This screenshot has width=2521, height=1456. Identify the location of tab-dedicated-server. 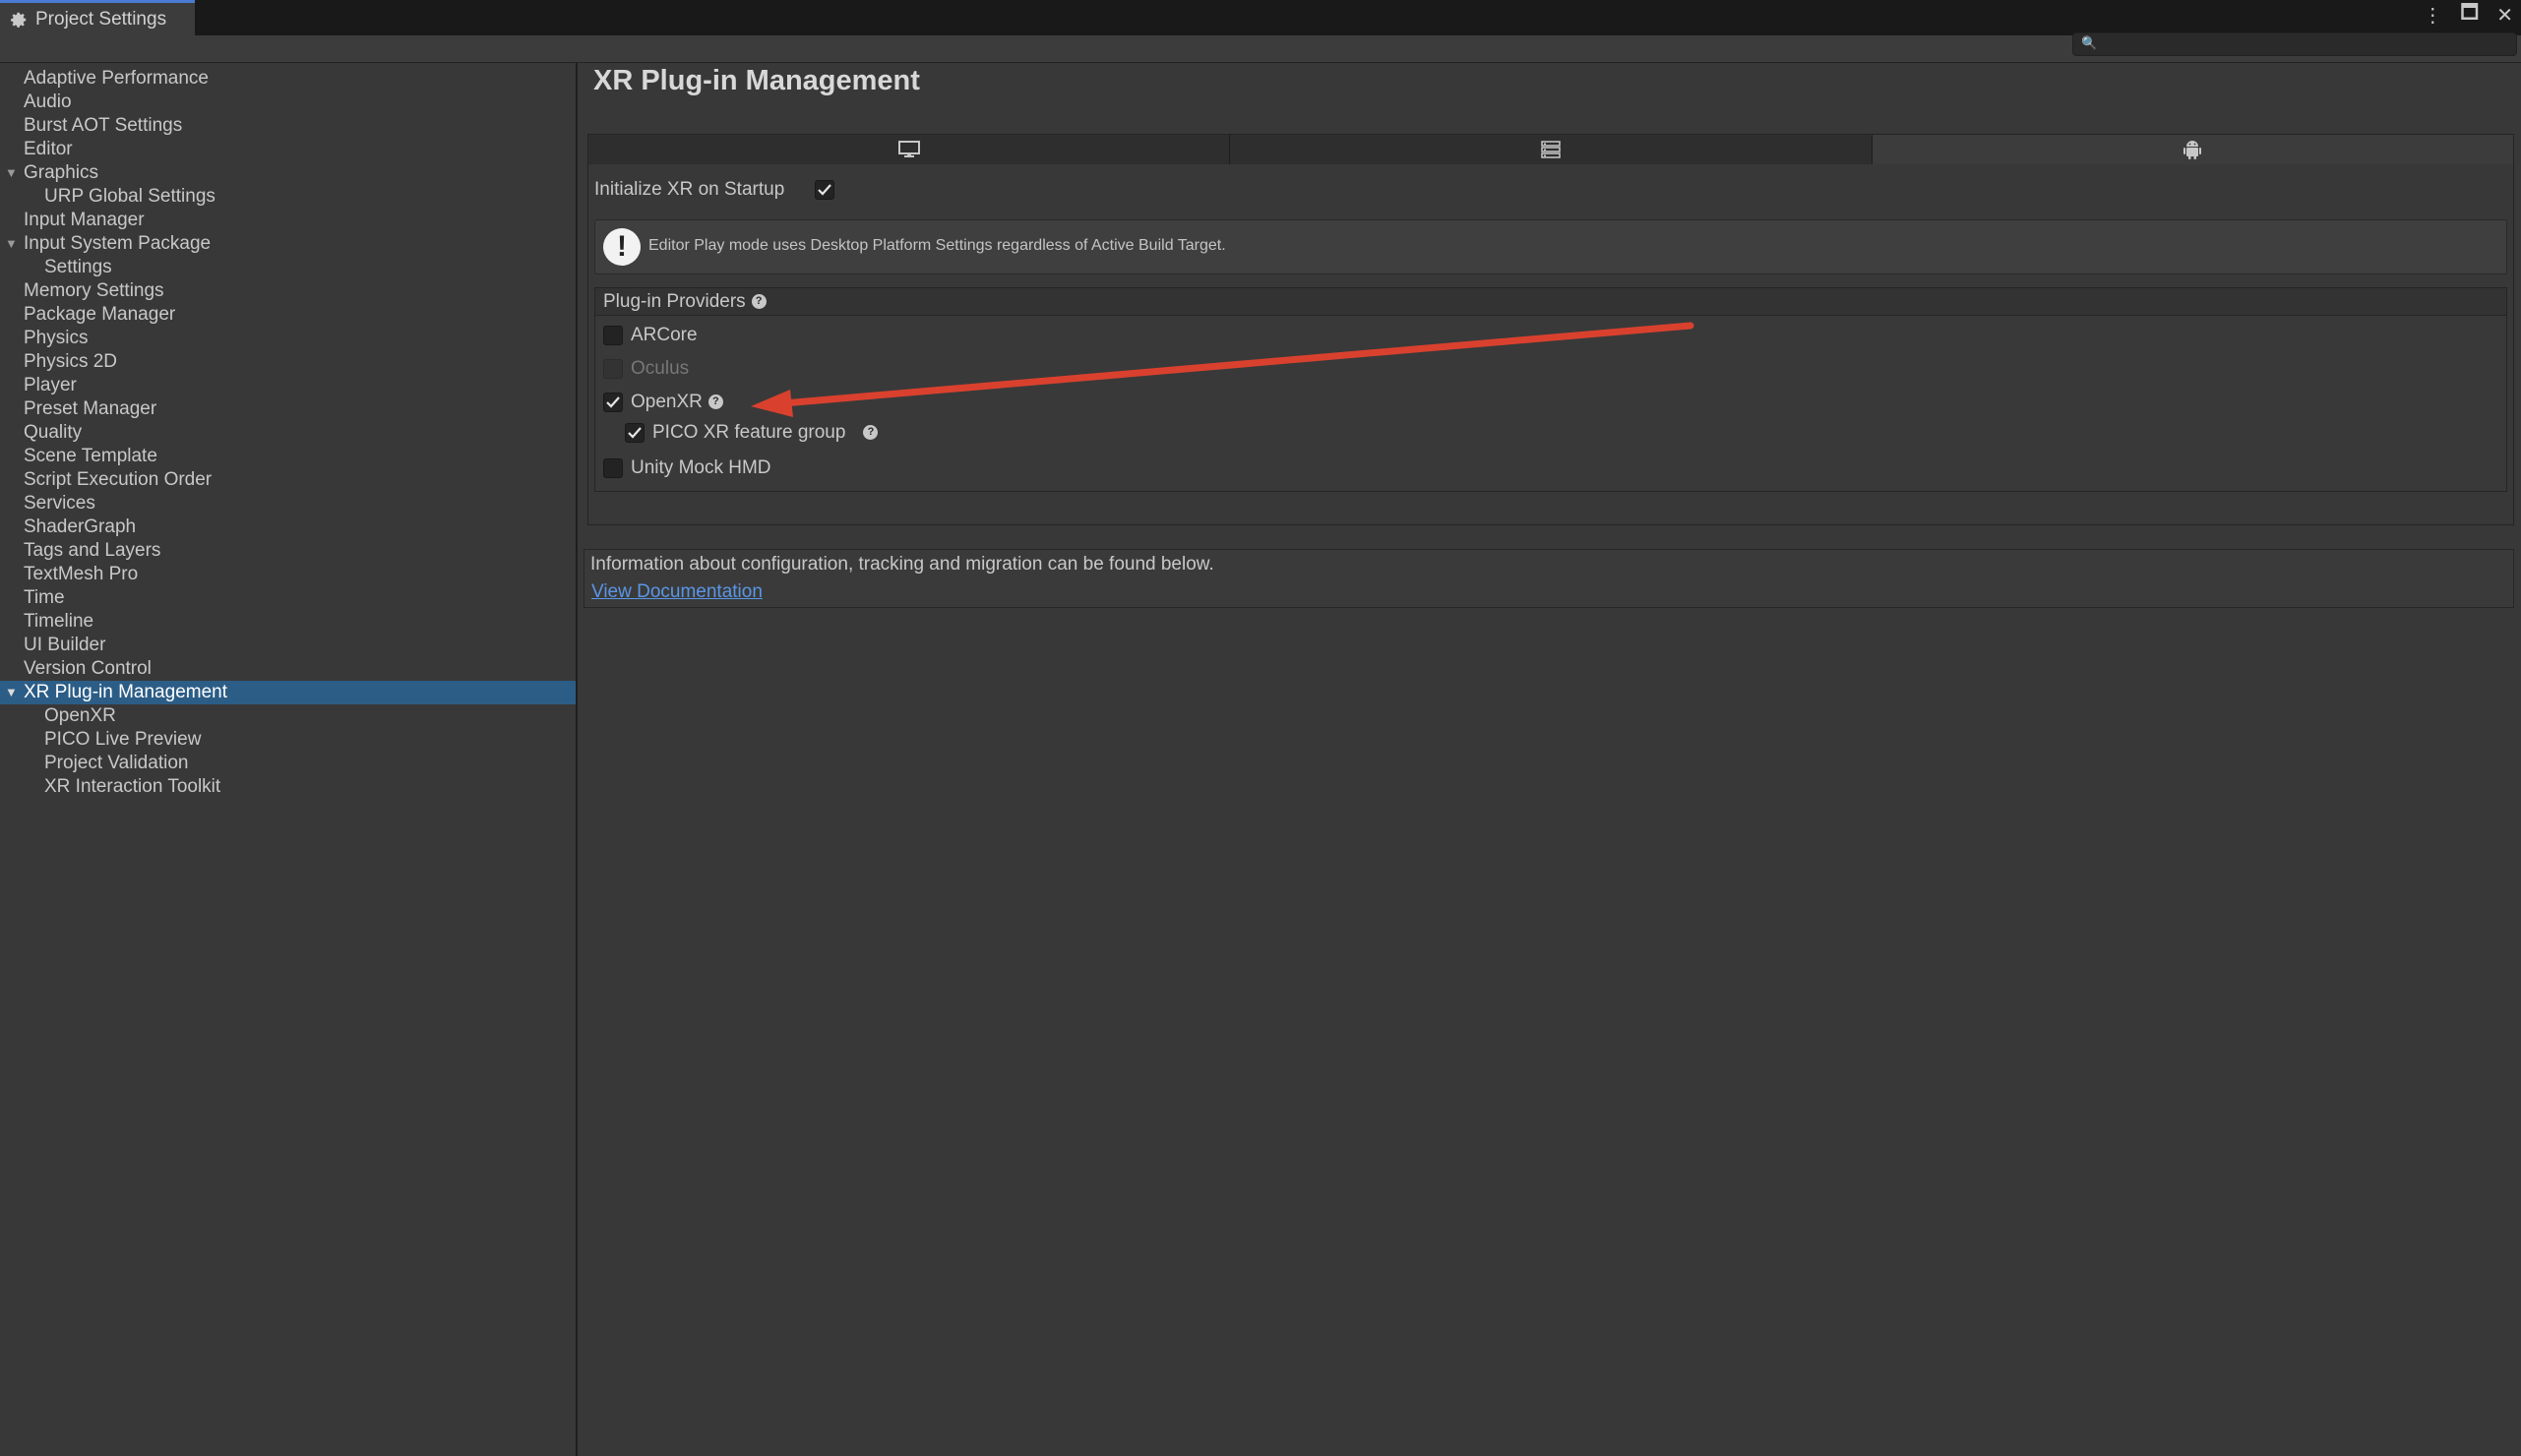
(1551, 149).